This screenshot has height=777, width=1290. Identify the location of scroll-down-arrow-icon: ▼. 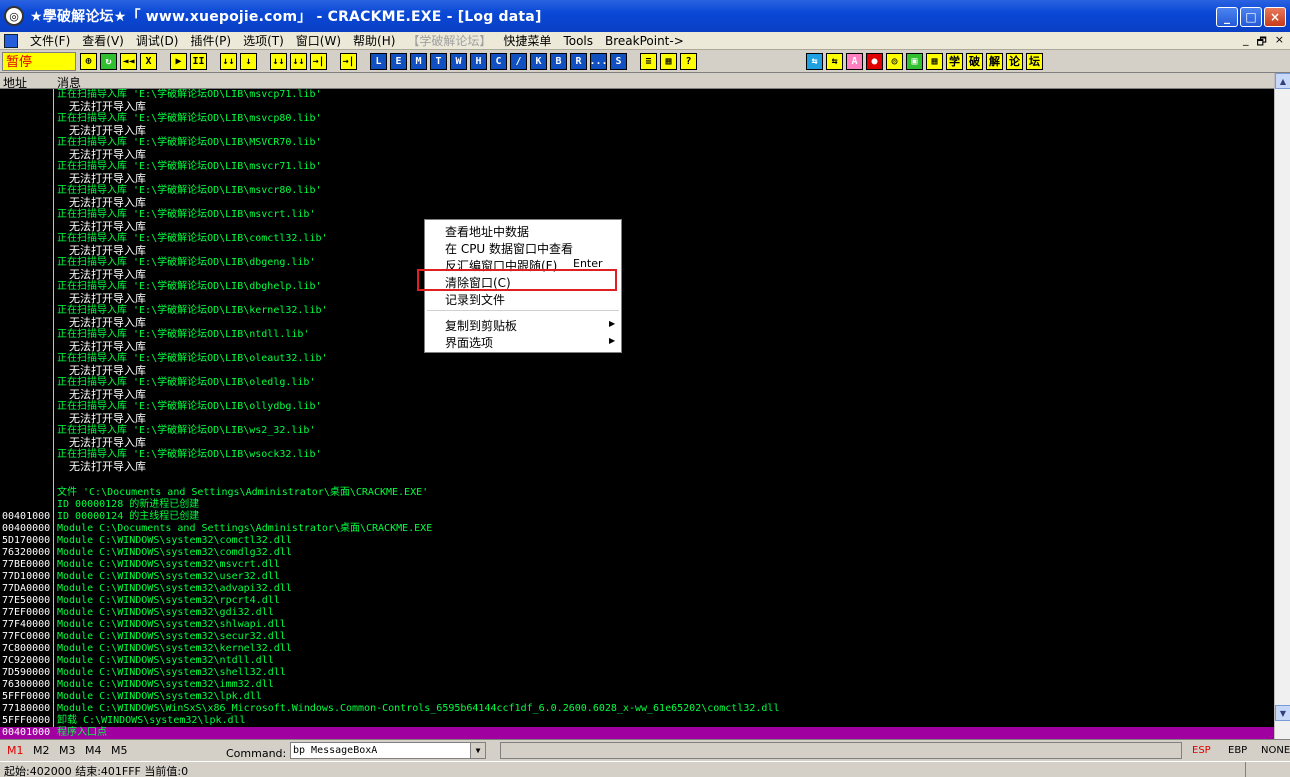
(1282, 713).